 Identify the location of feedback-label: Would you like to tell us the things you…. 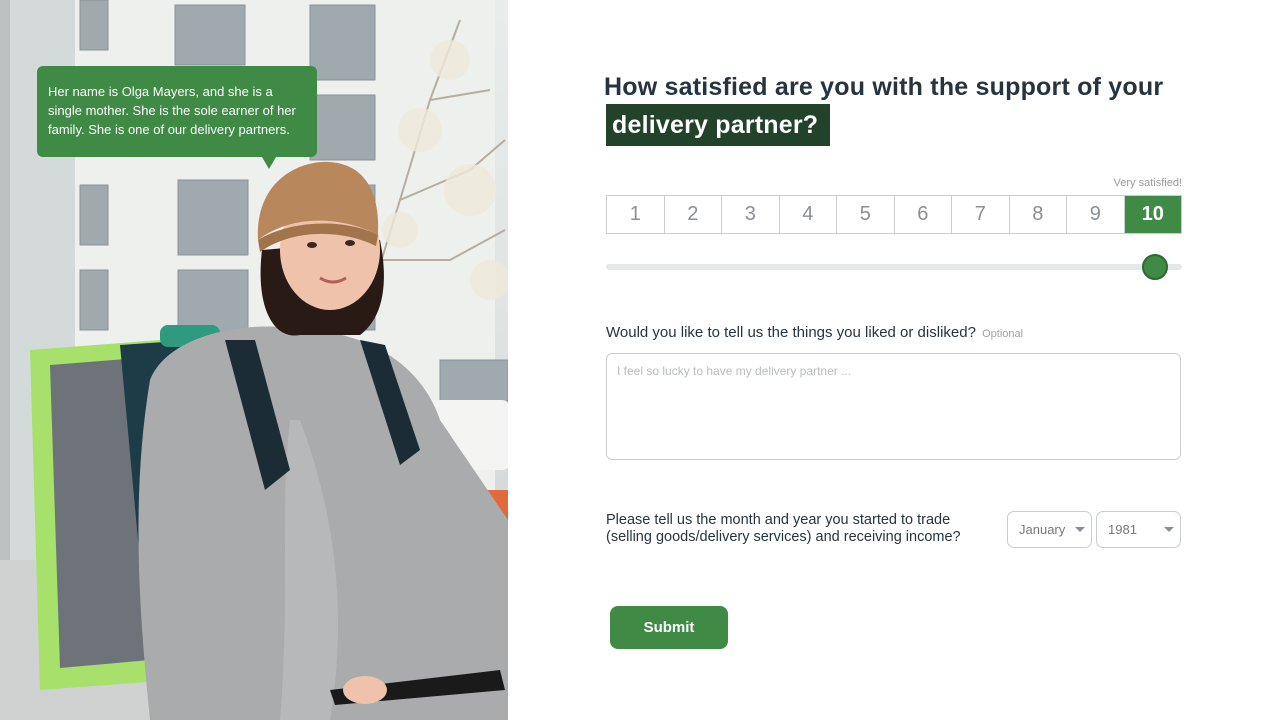
(814, 332).